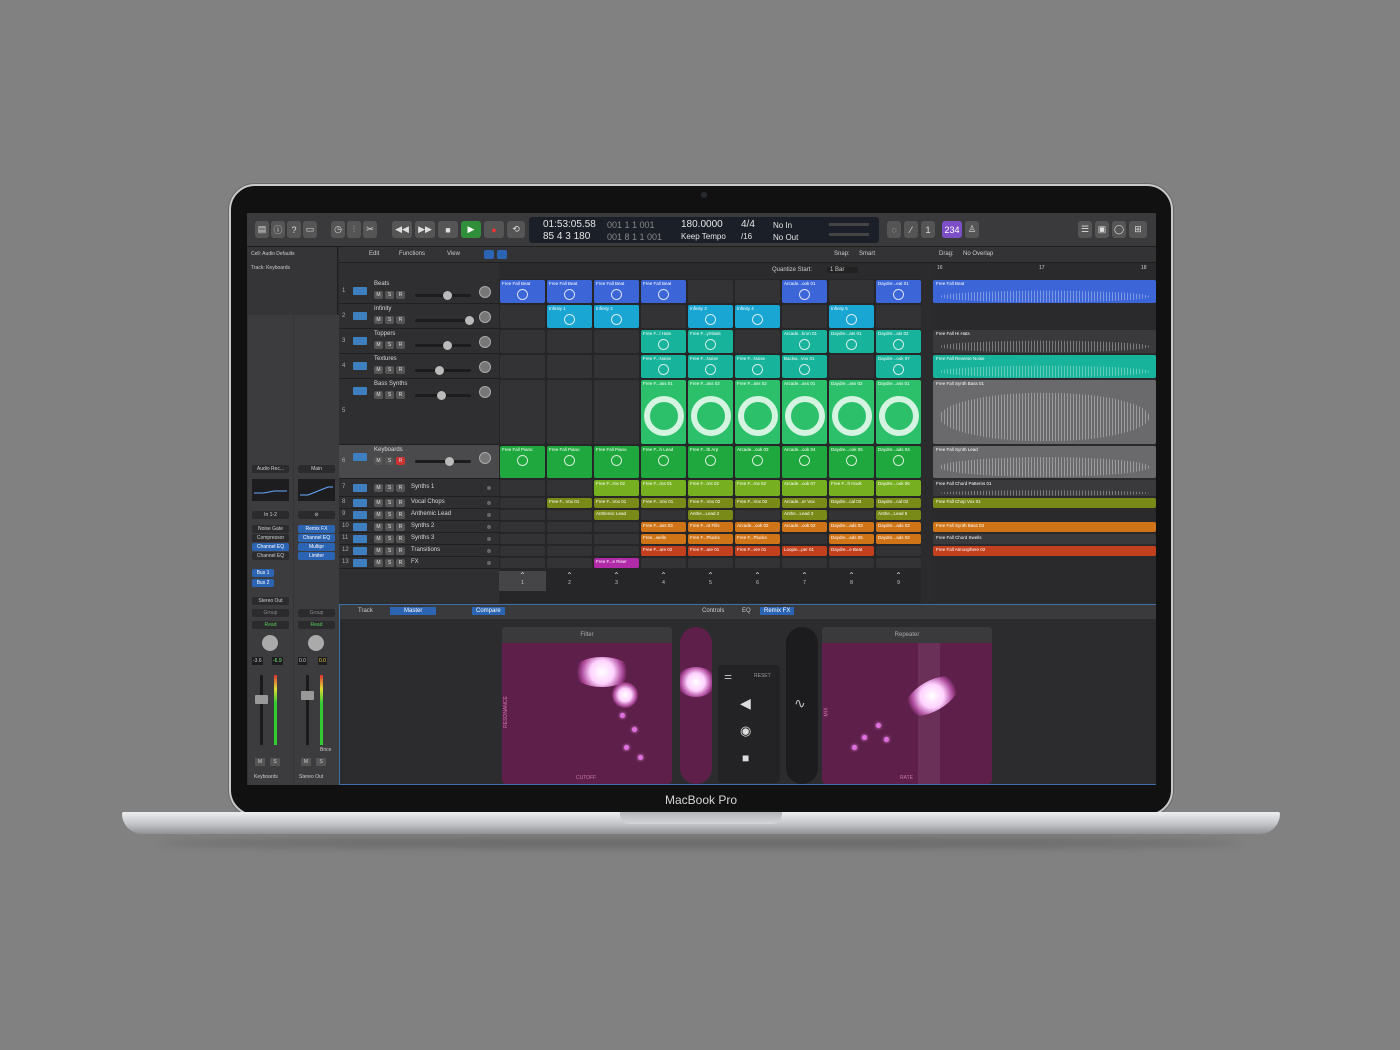  I want to click on downsampler-slider: ∿, so click(802, 705).